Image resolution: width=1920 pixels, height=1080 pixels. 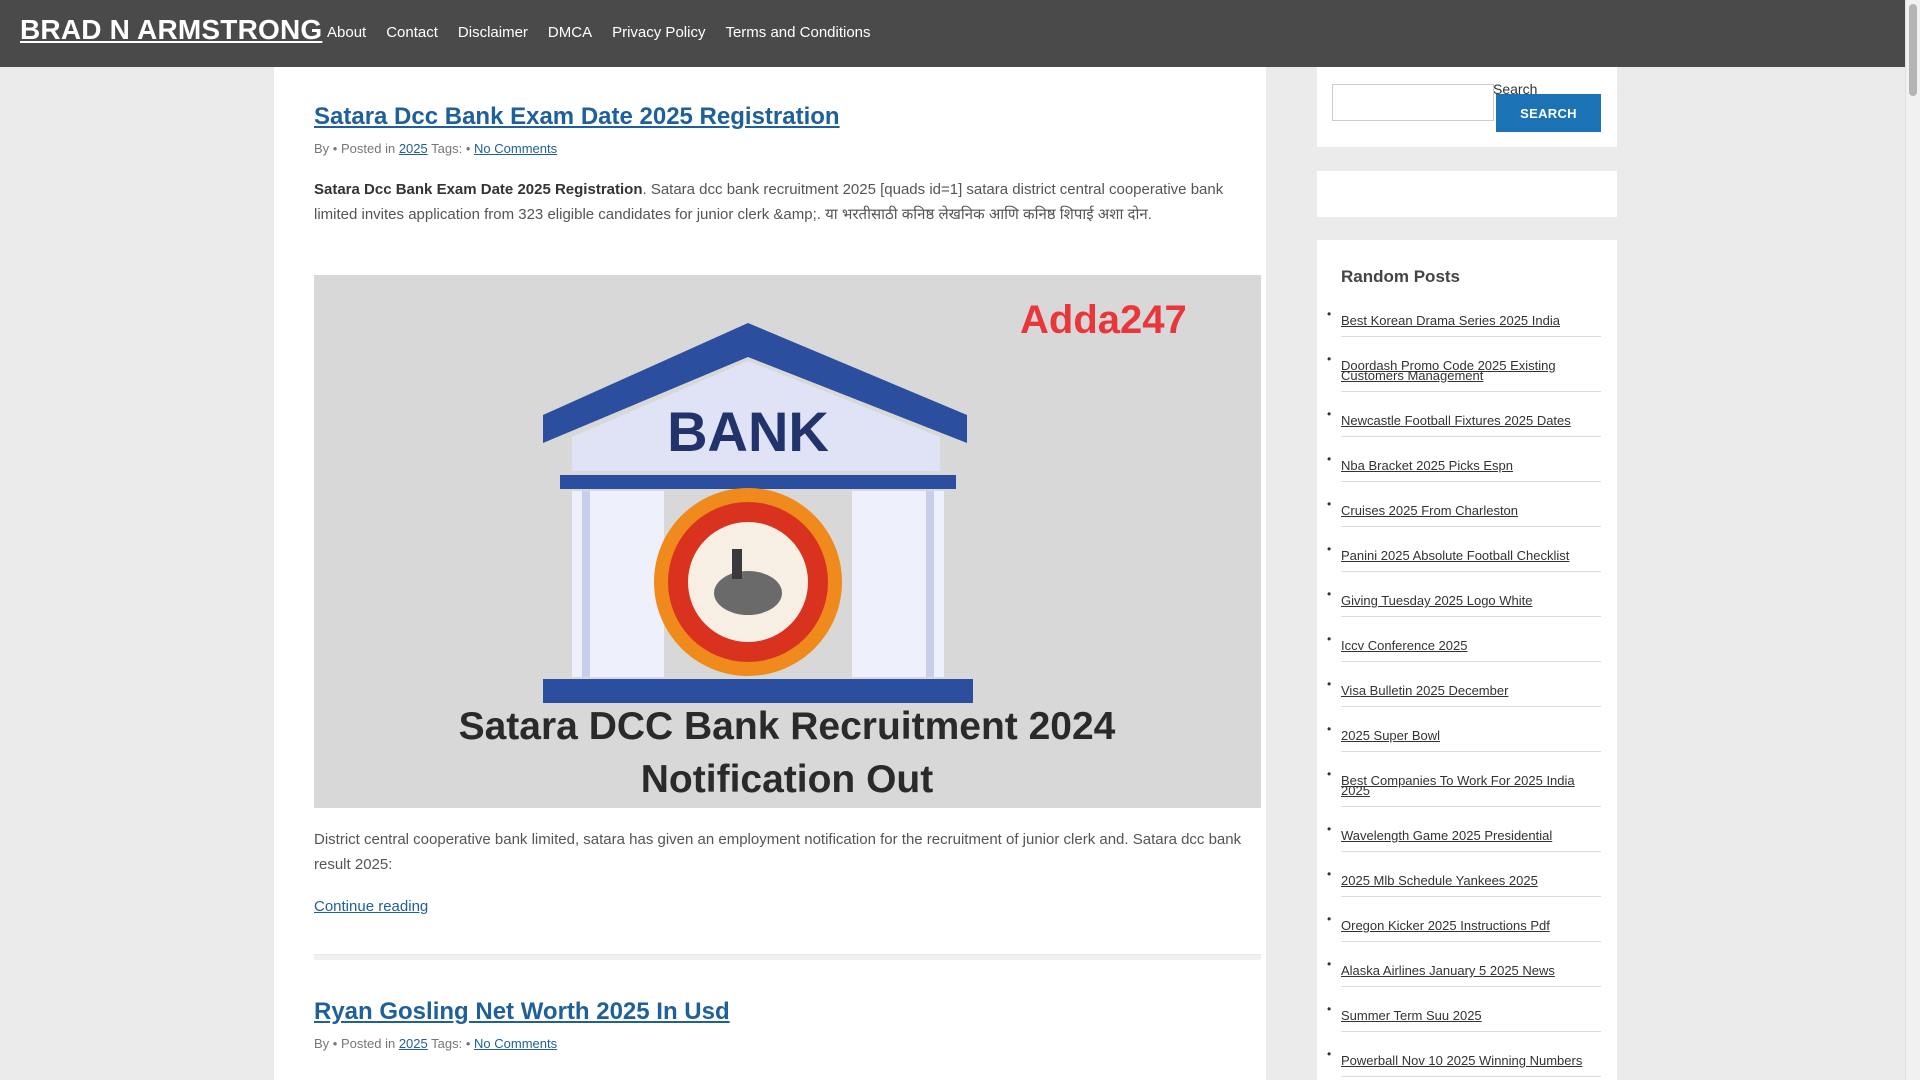 I want to click on random-post-link: Panini 2025 Absolute Football Checklist, so click(x=1471, y=555).